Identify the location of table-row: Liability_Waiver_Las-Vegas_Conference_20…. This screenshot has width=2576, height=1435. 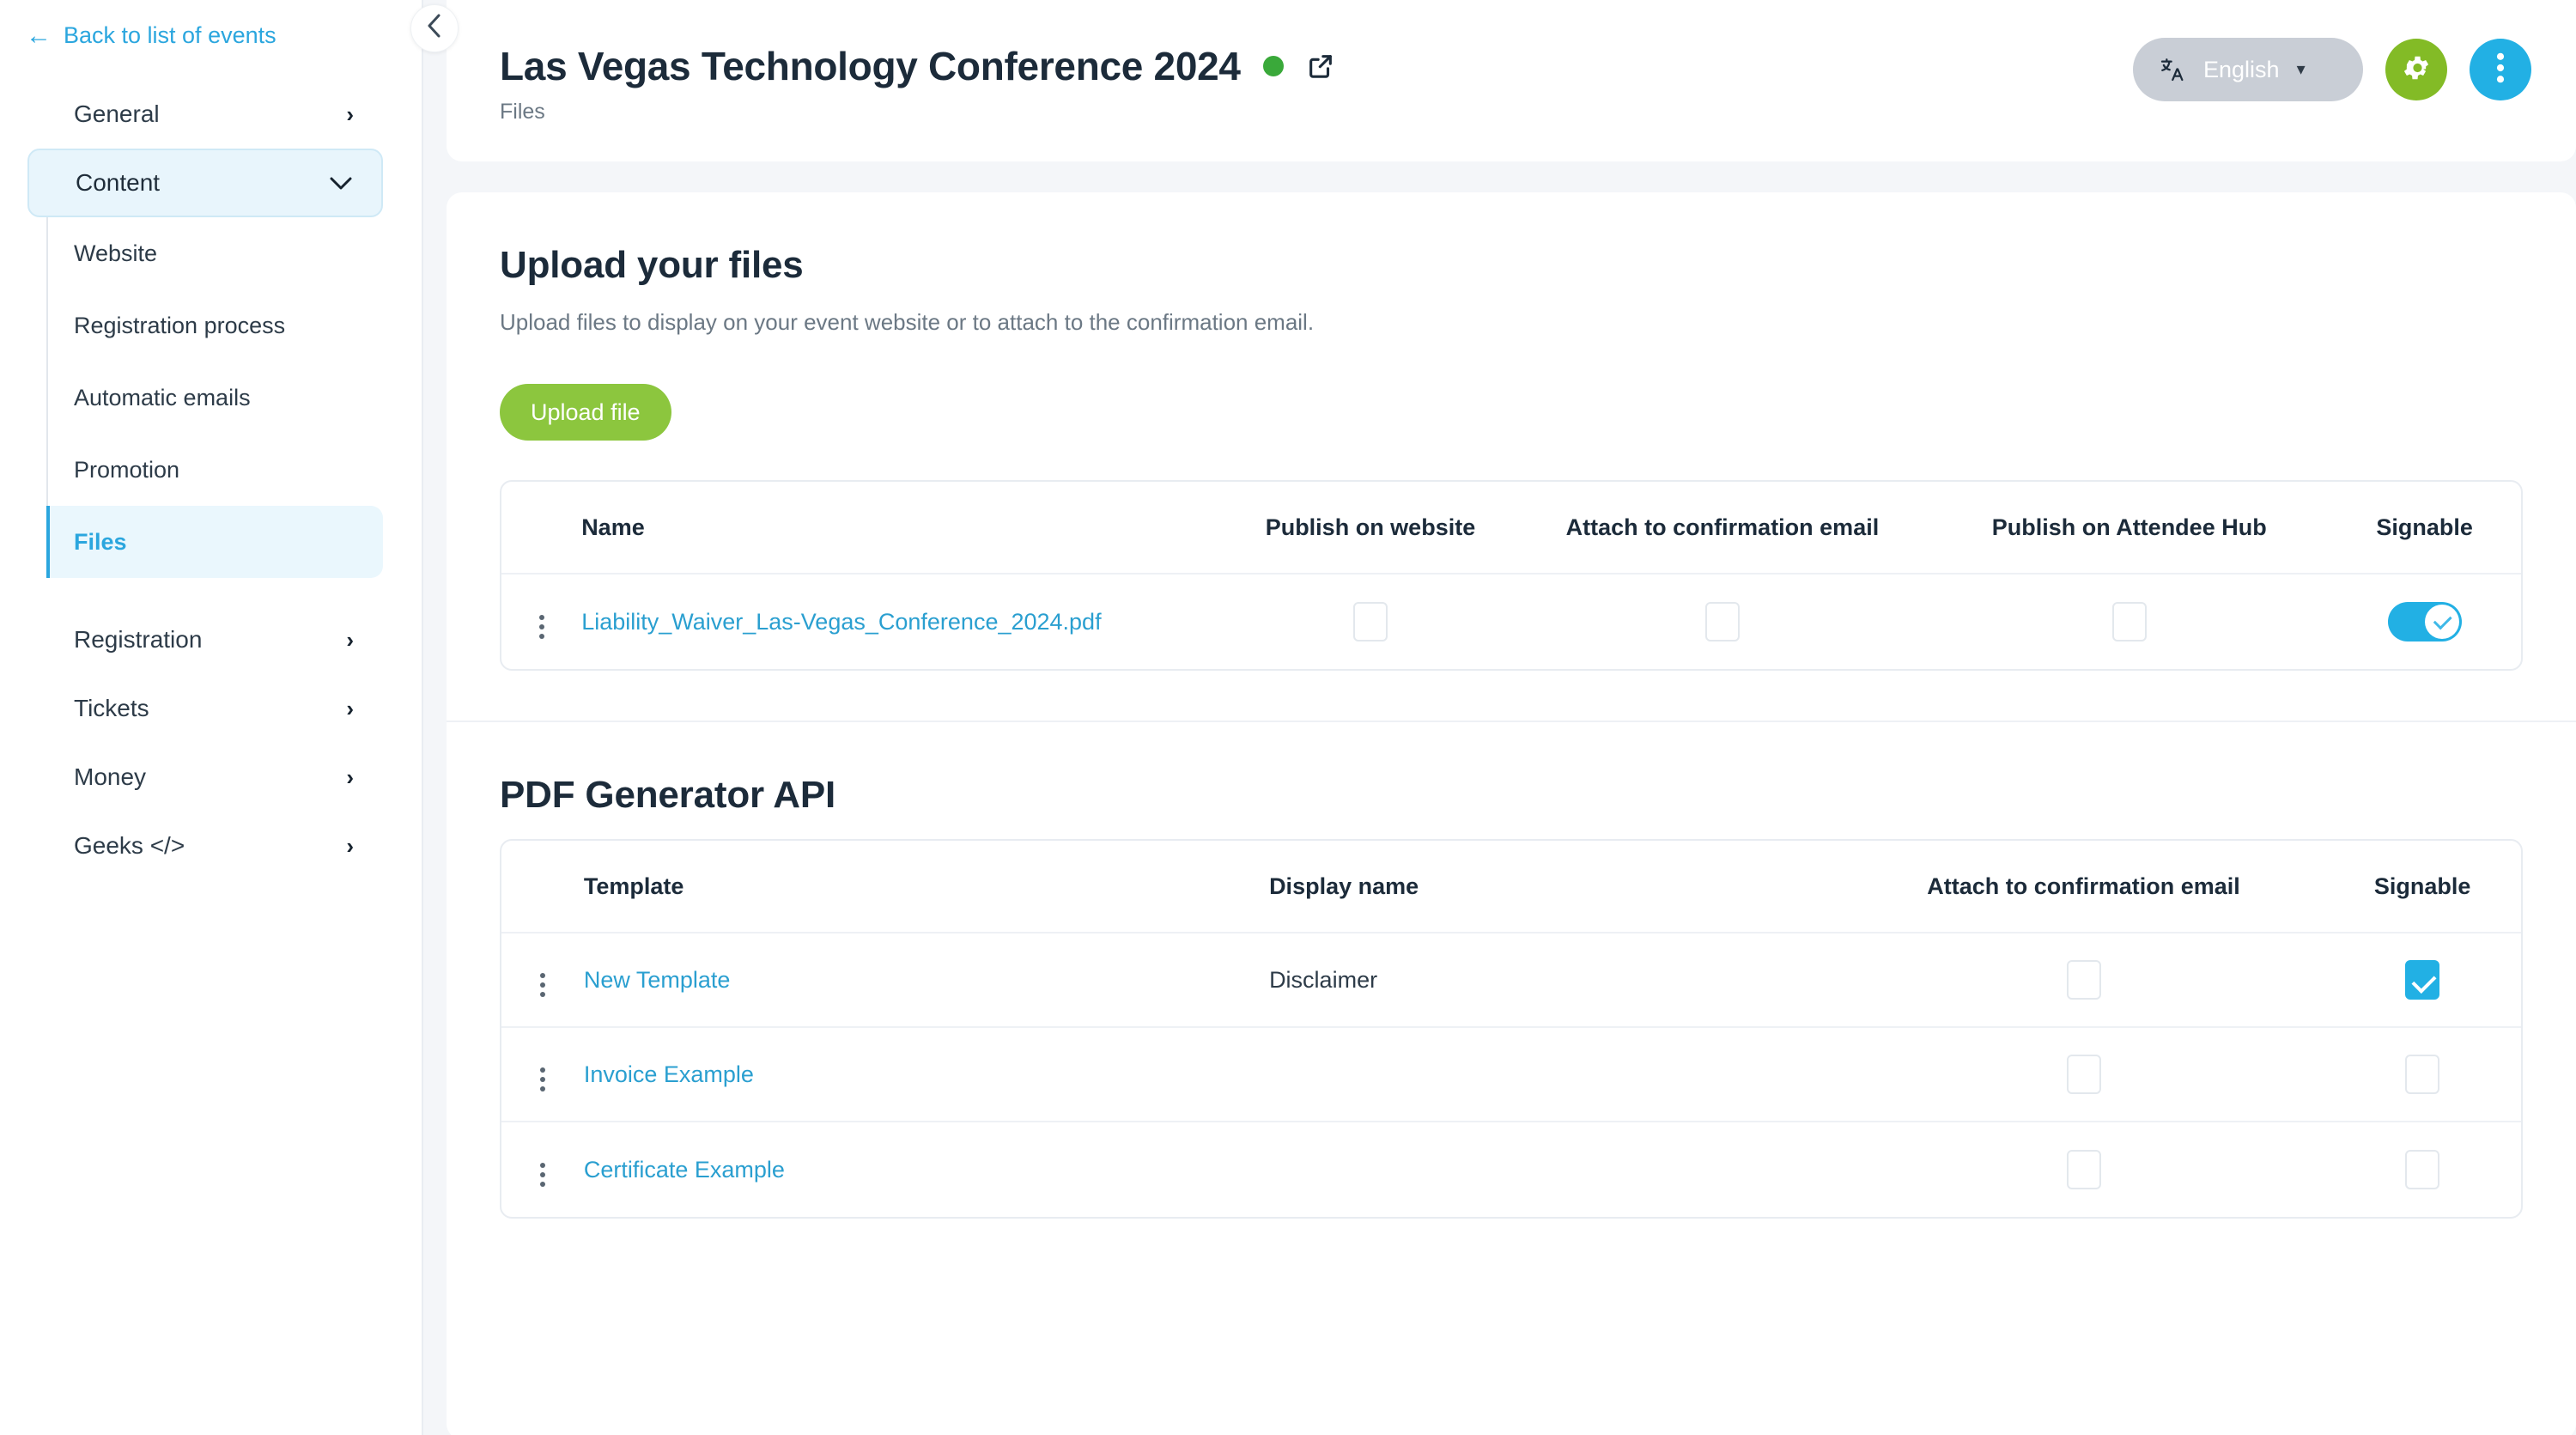
(1511, 622).